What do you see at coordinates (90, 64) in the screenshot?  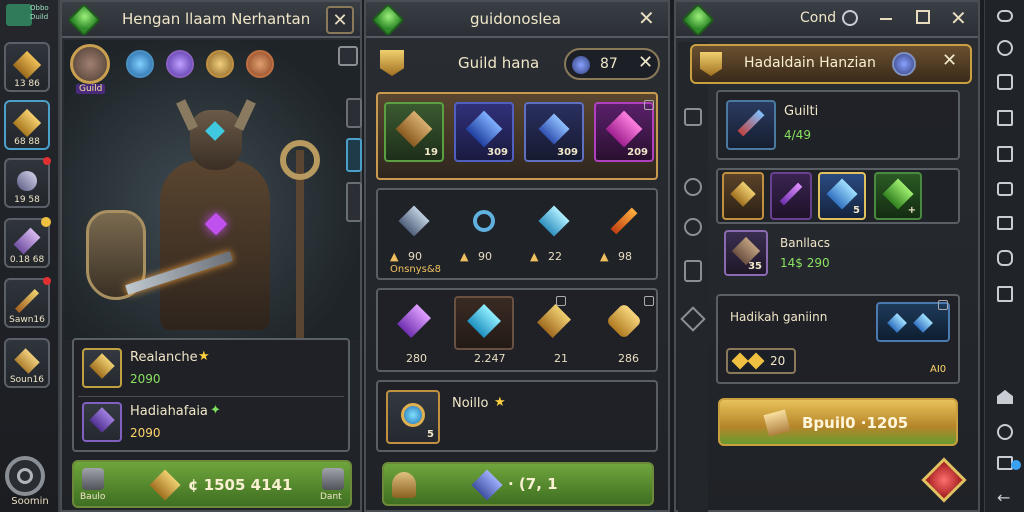 I see `guild-avatar` at bounding box center [90, 64].